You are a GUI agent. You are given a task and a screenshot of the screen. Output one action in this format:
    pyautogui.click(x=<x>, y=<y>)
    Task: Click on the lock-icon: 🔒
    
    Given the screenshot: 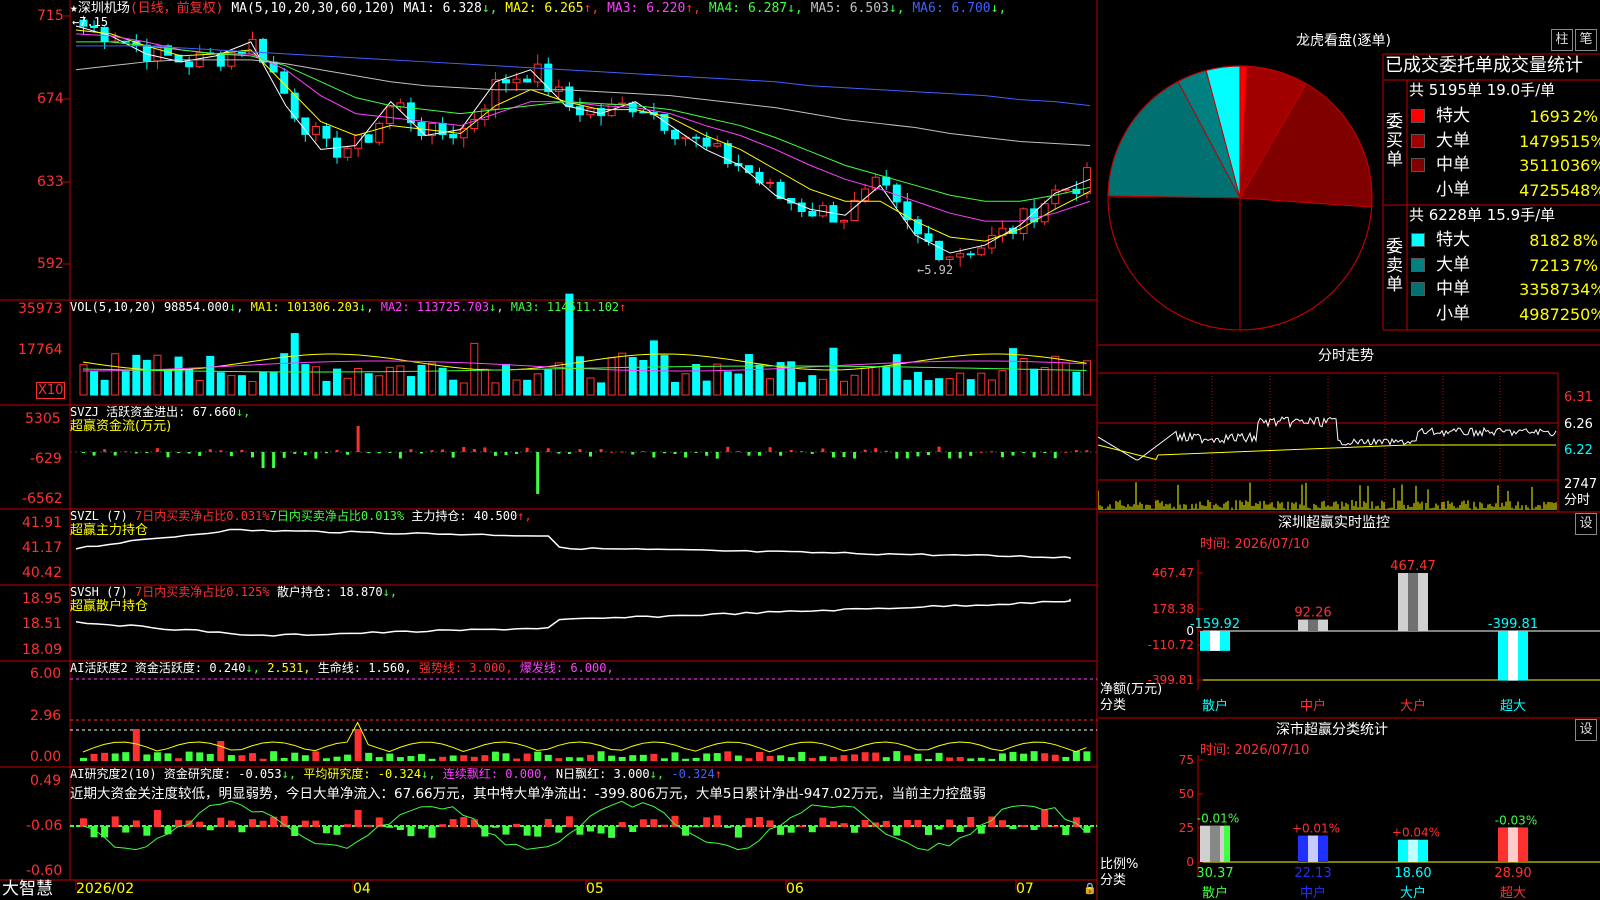 What is the action you would take?
    pyautogui.click(x=1090, y=888)
    